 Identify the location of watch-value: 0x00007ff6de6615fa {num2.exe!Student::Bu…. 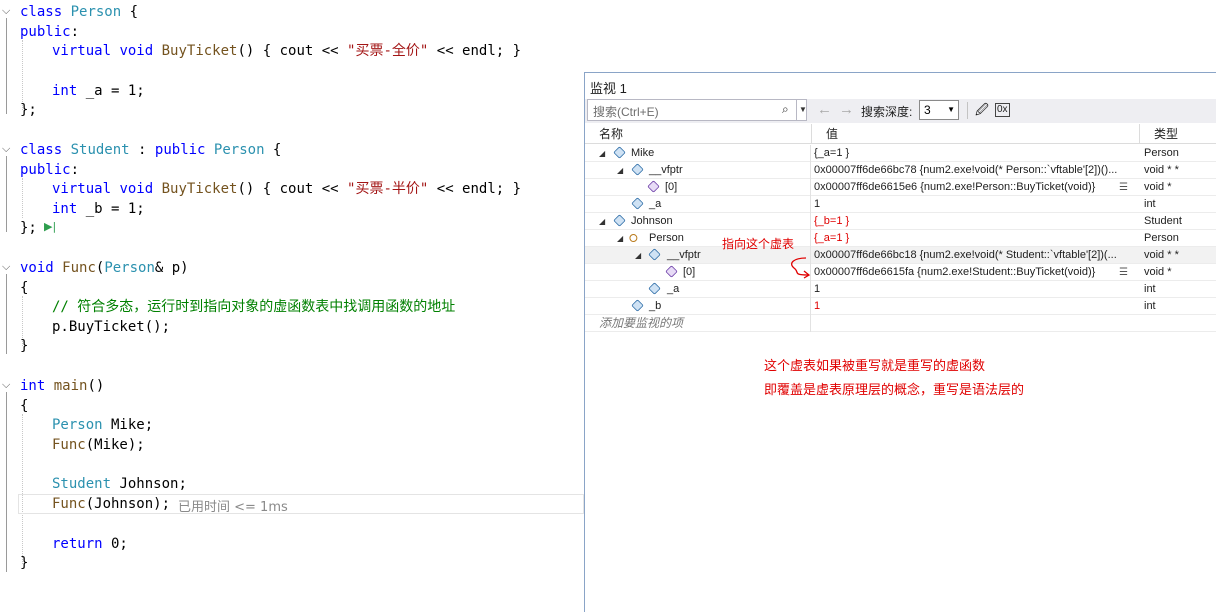
(976, 272).